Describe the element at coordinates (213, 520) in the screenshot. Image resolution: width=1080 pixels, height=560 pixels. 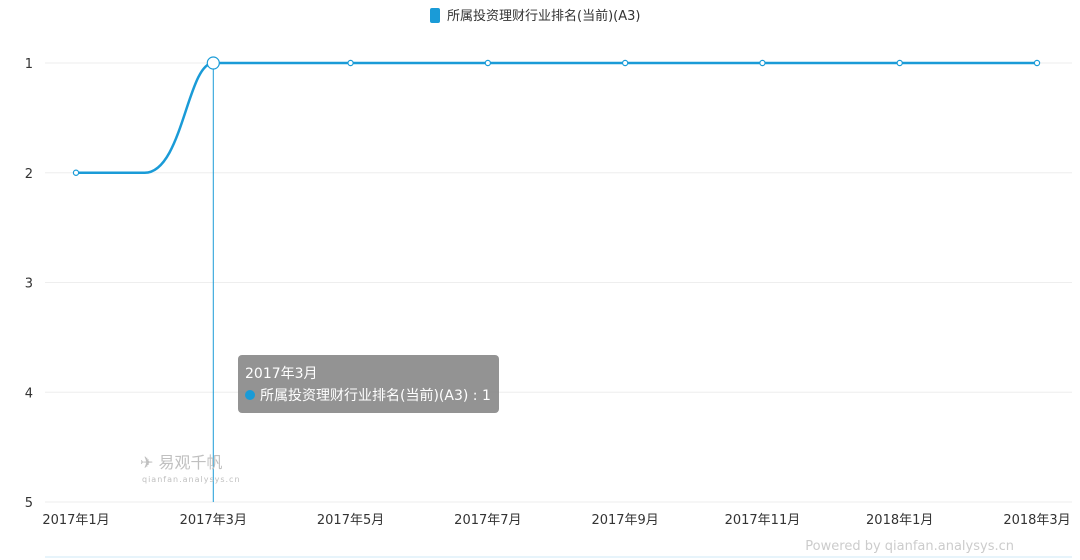
I see `x-tick-label: 2017年3月` at that location.